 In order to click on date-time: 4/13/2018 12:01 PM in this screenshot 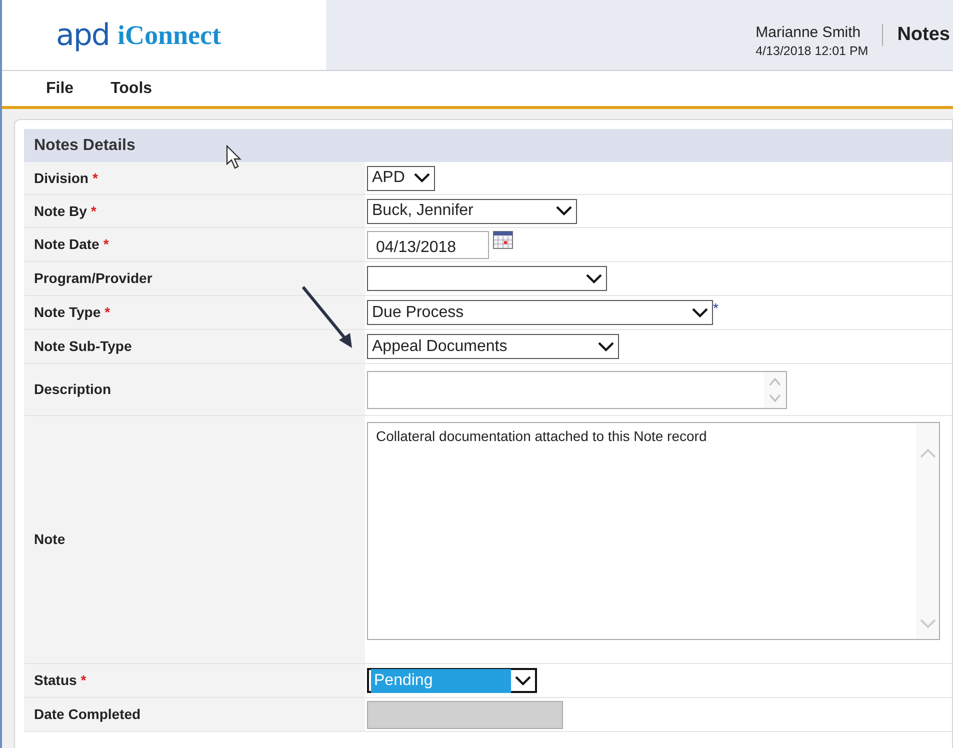, I will do `click(812, 51)`.